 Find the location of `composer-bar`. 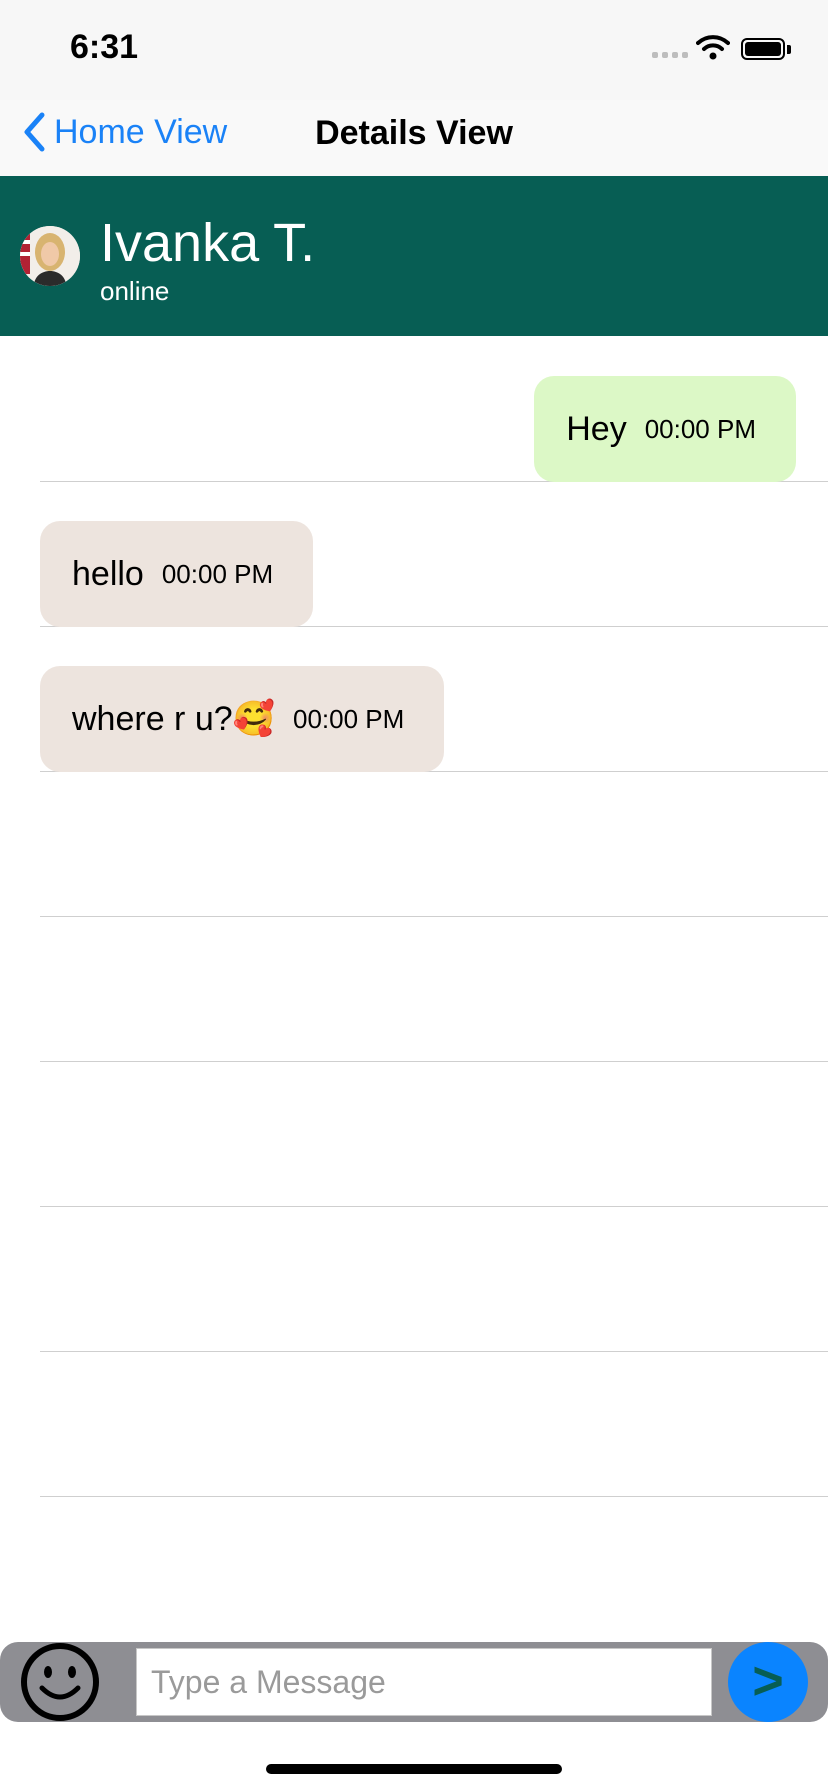

composer-bar is located at coordinates (414, 1682).